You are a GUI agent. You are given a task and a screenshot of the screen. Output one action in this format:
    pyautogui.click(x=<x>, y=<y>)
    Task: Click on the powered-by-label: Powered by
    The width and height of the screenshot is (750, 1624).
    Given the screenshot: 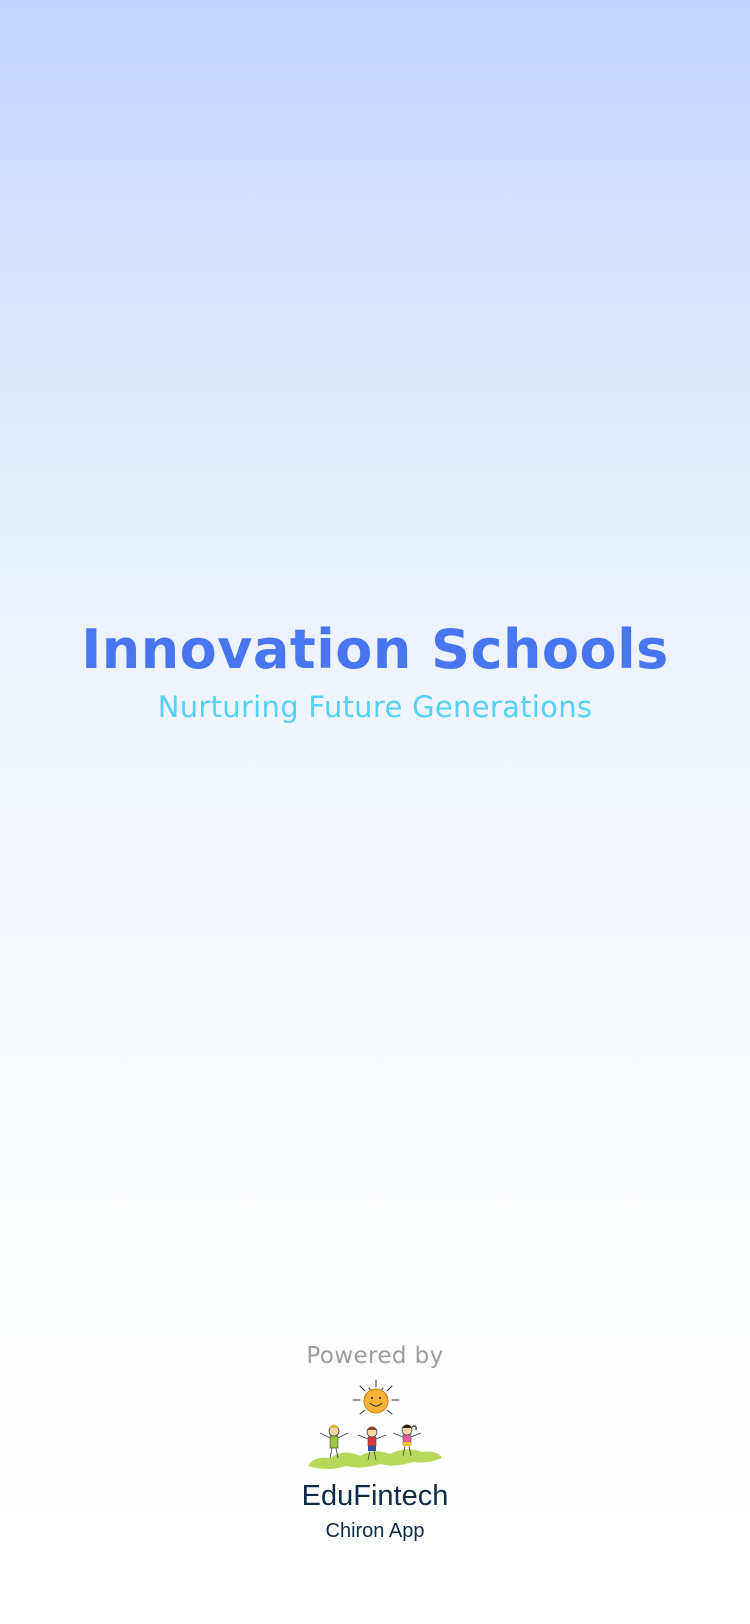 What is the action you would take?
    pyautogui.click(x=375, y=1356)
    